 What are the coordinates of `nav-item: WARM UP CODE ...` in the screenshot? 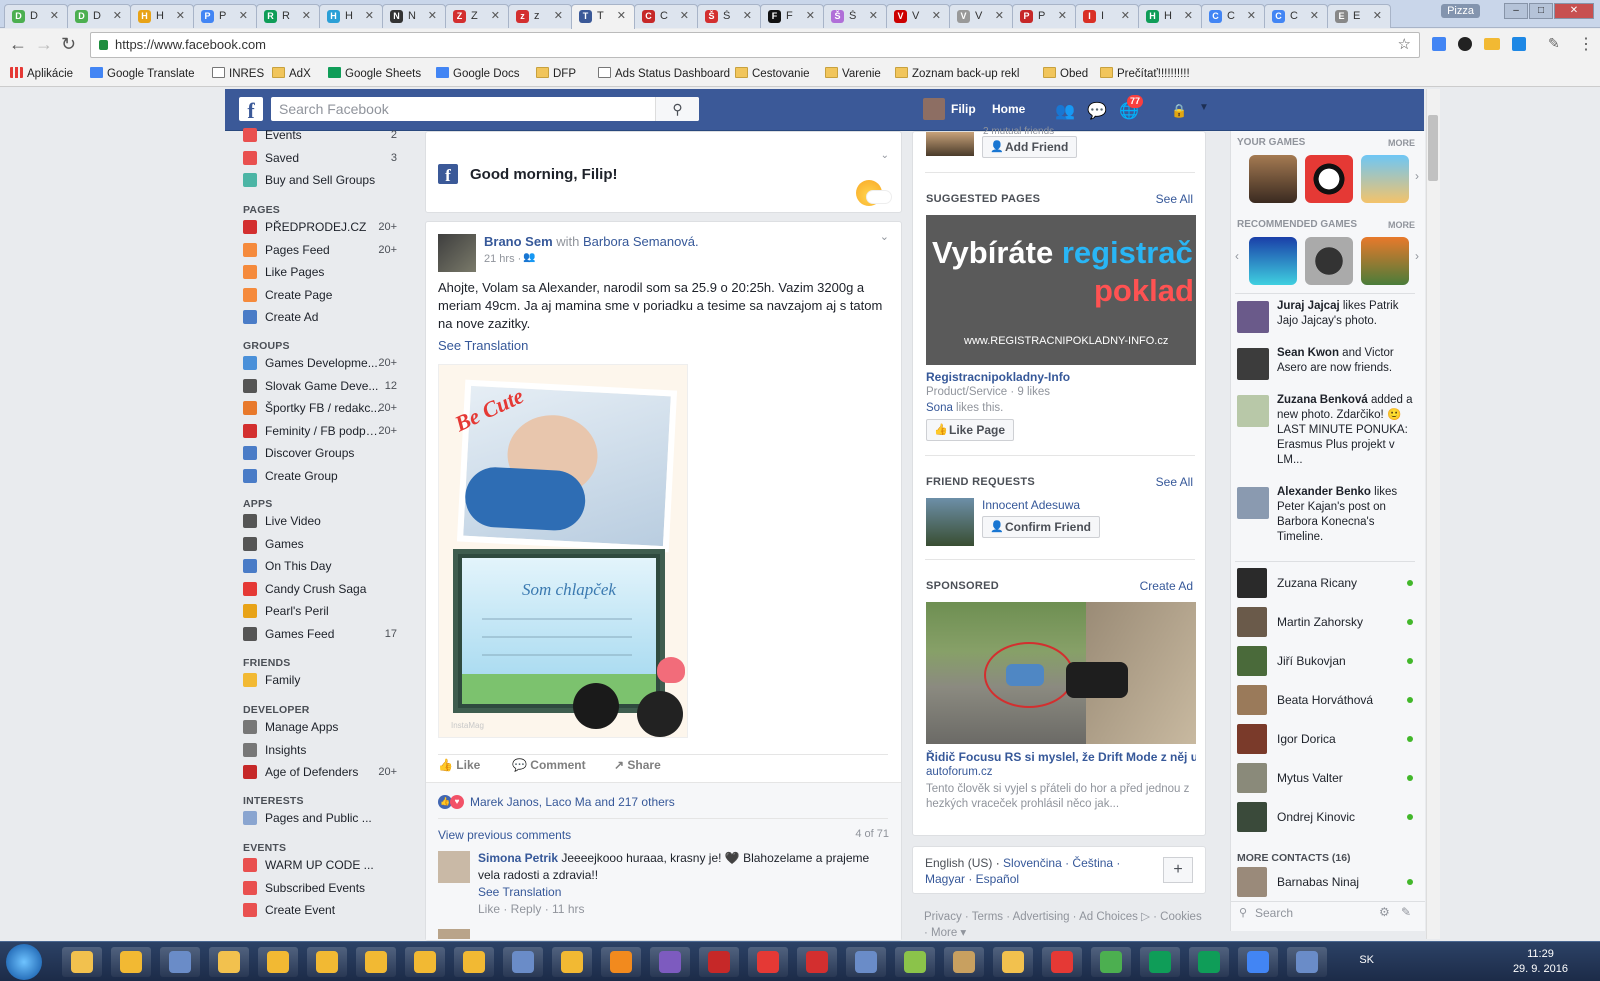 It's located at (328, 865).